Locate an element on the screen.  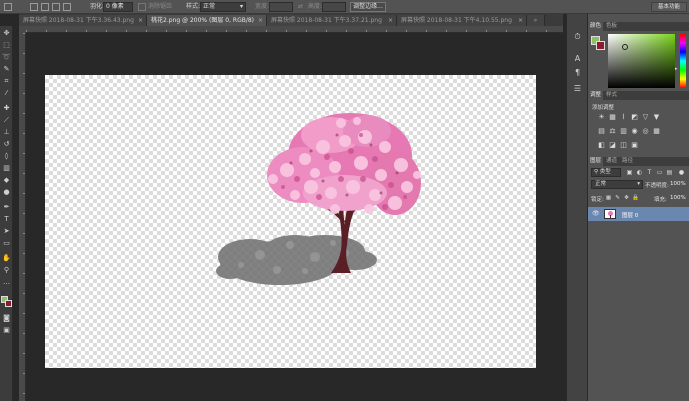
brush-tool-icon: ⟋ is located at coordinates (6, 120).